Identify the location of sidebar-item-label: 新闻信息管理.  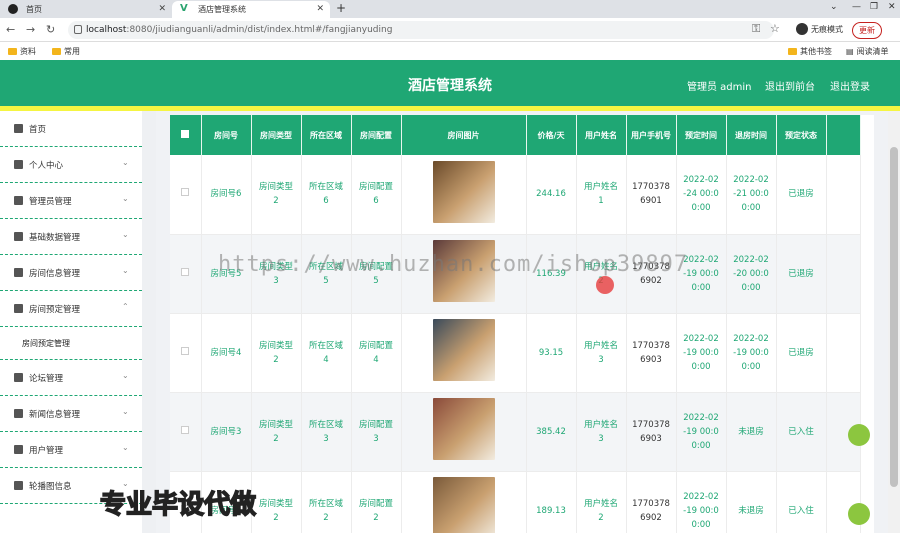
(55, 415).